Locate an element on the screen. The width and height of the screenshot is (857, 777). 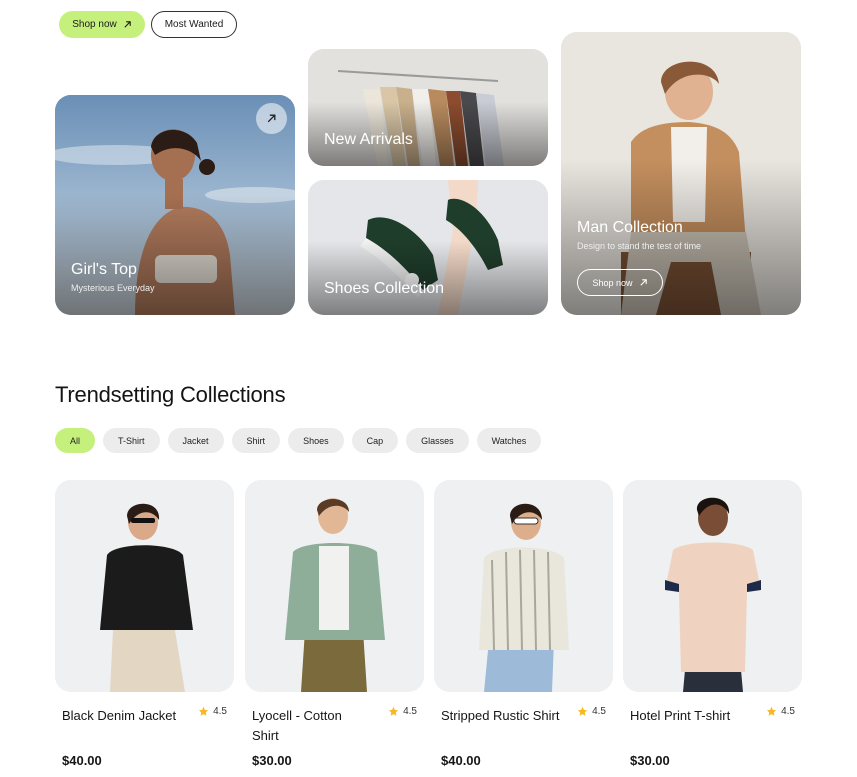
product-name: Hotel Print T-shirt is located at coordinates (680, 715).